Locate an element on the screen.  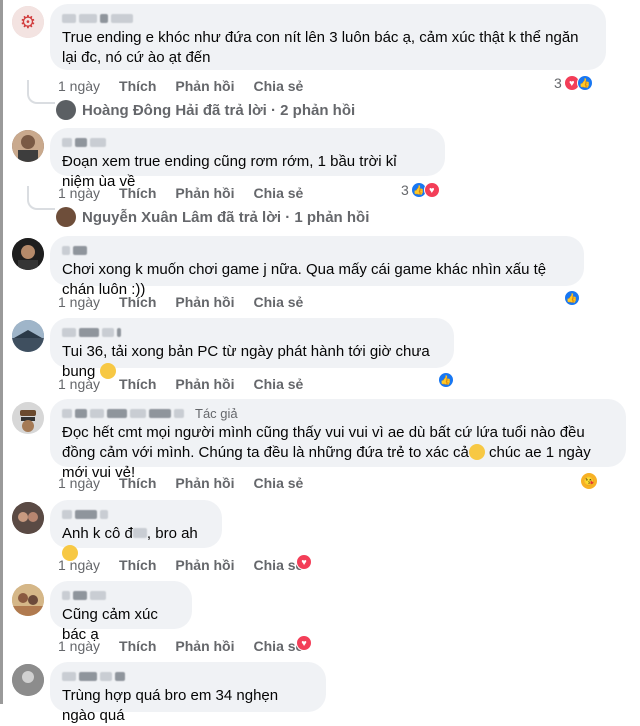
window-edge is located at coordinates (1, 352).